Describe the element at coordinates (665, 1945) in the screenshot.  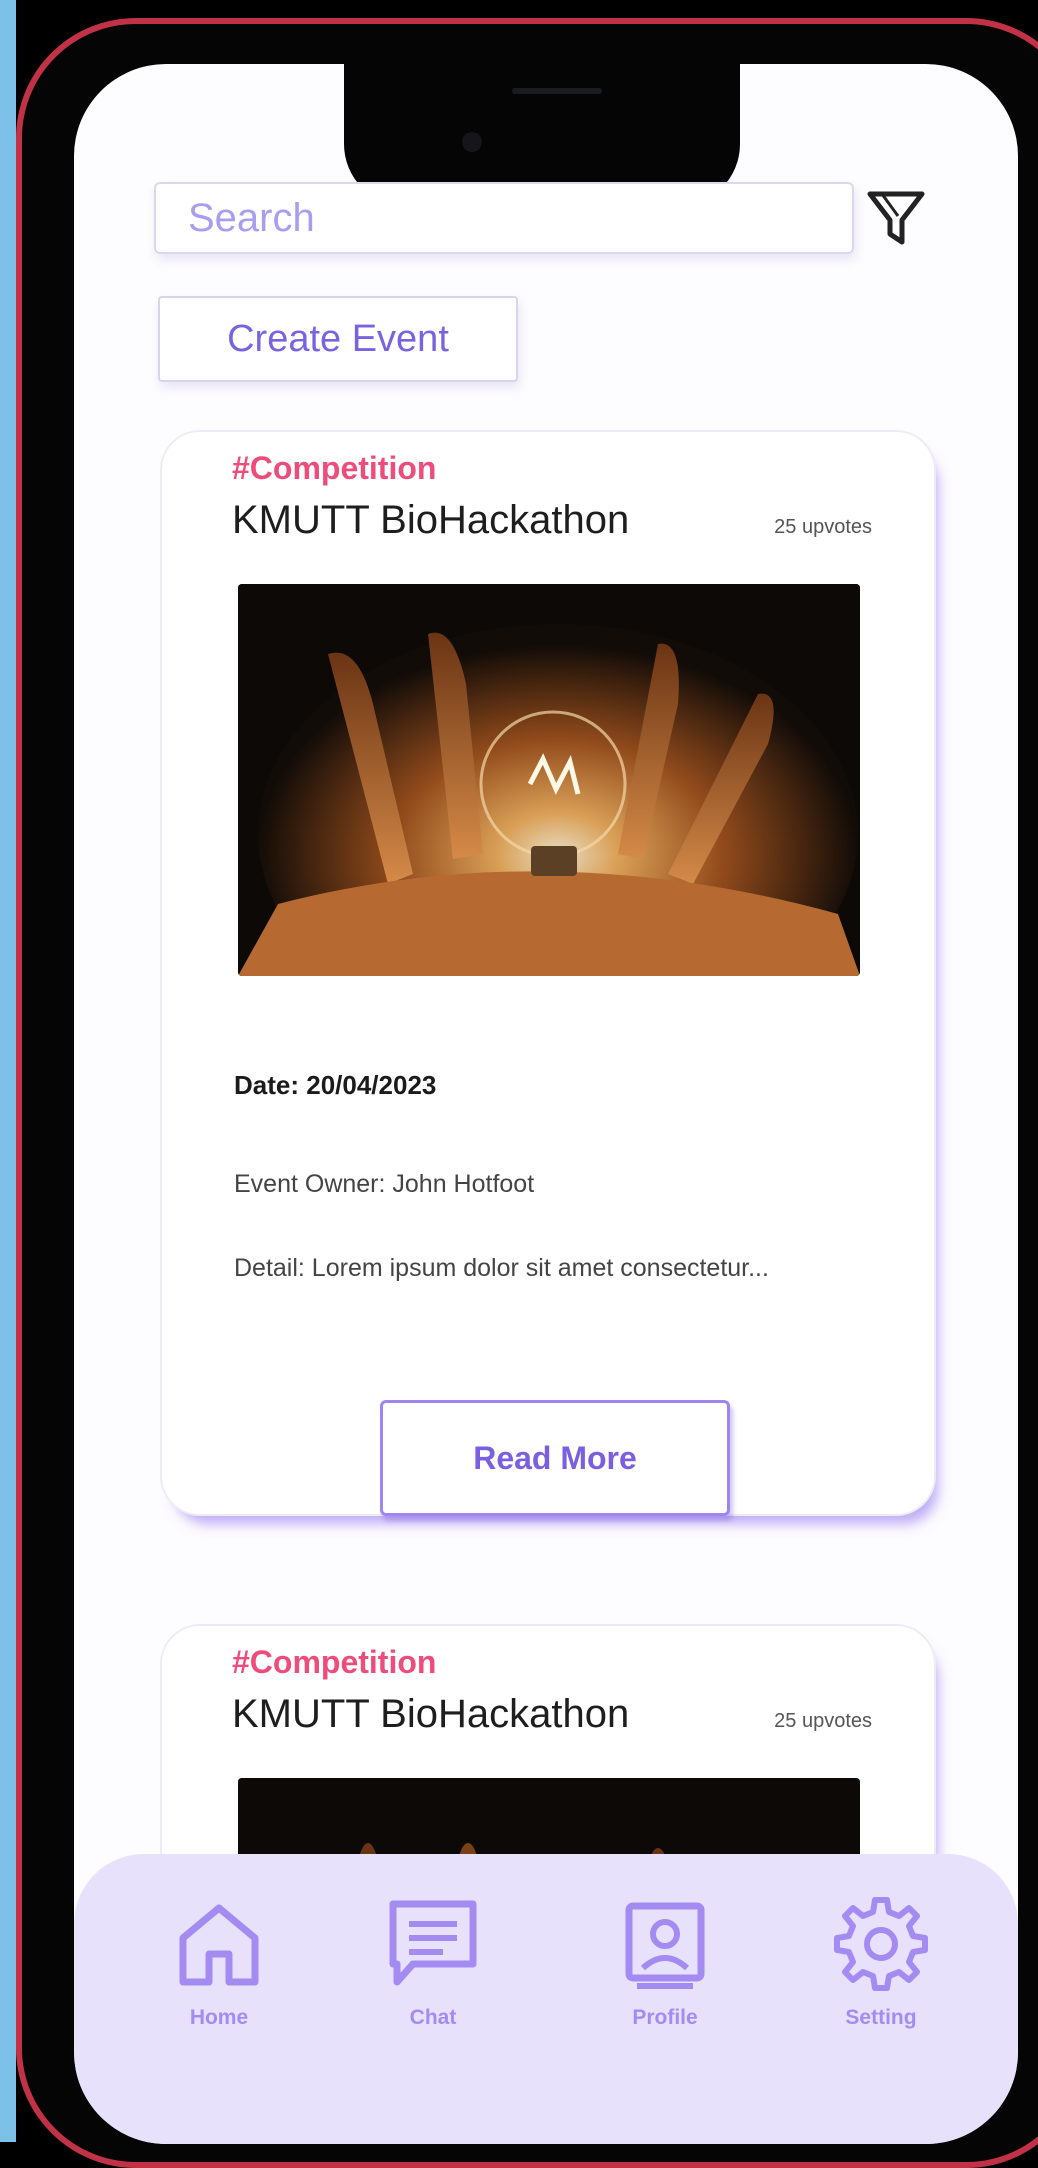
I see `profile-icon` at that location.